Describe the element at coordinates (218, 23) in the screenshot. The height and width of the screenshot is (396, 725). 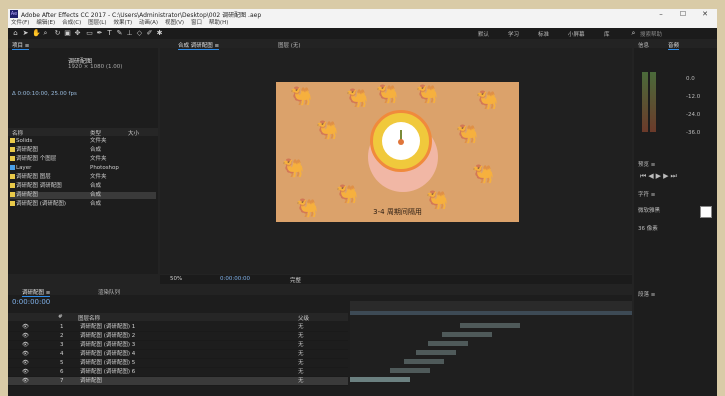
I see `menu-help: 帮助(H)` at that location.